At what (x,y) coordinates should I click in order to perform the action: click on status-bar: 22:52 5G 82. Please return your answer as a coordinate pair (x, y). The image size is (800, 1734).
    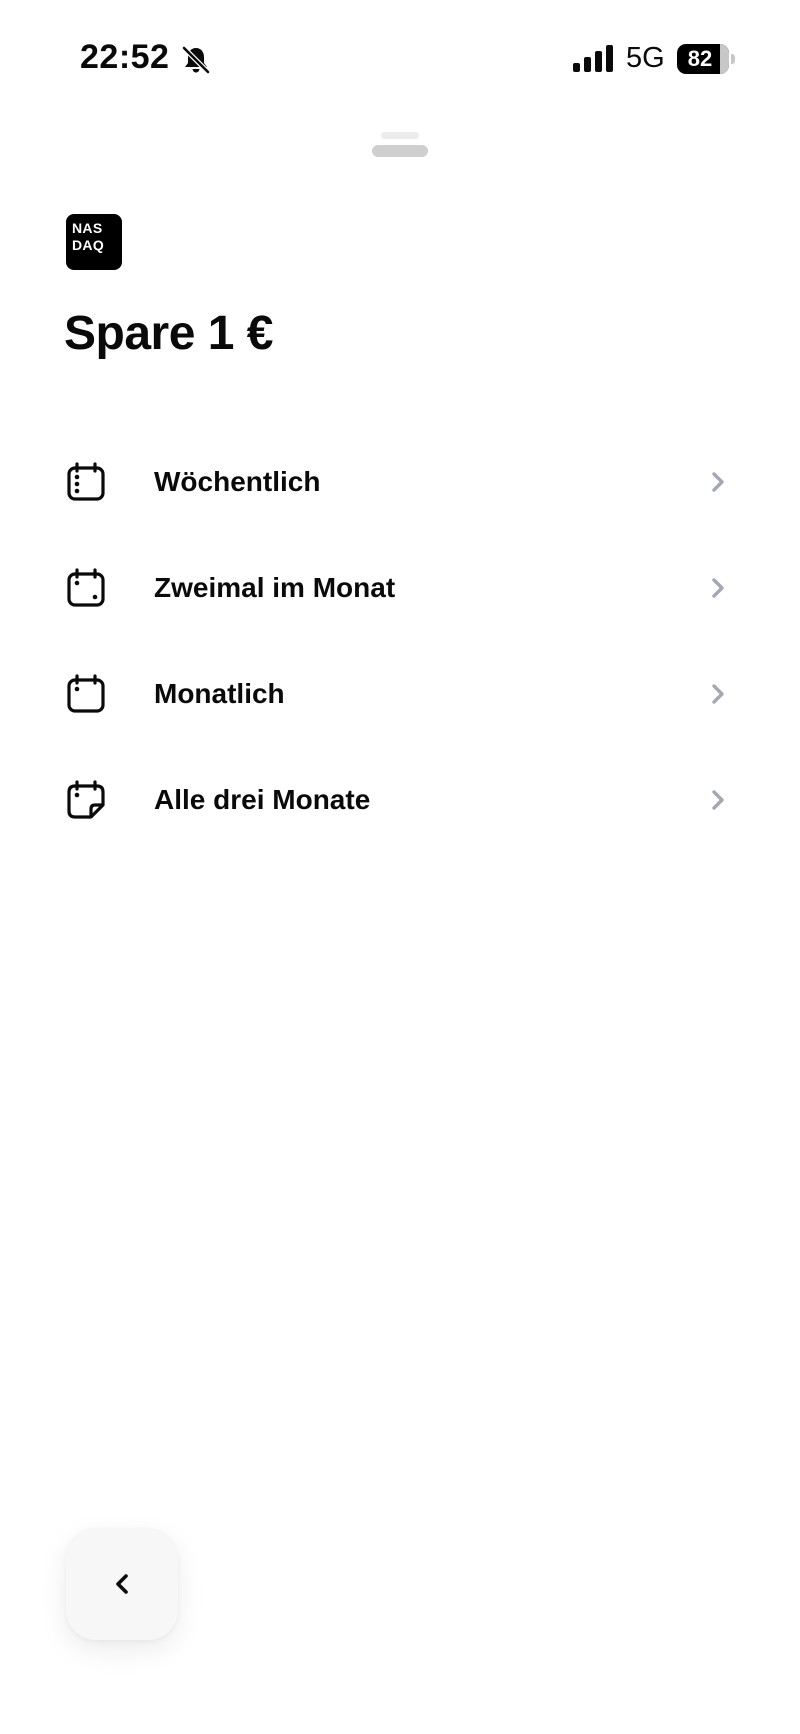
    Looking at the image, I should click on (400, 60).